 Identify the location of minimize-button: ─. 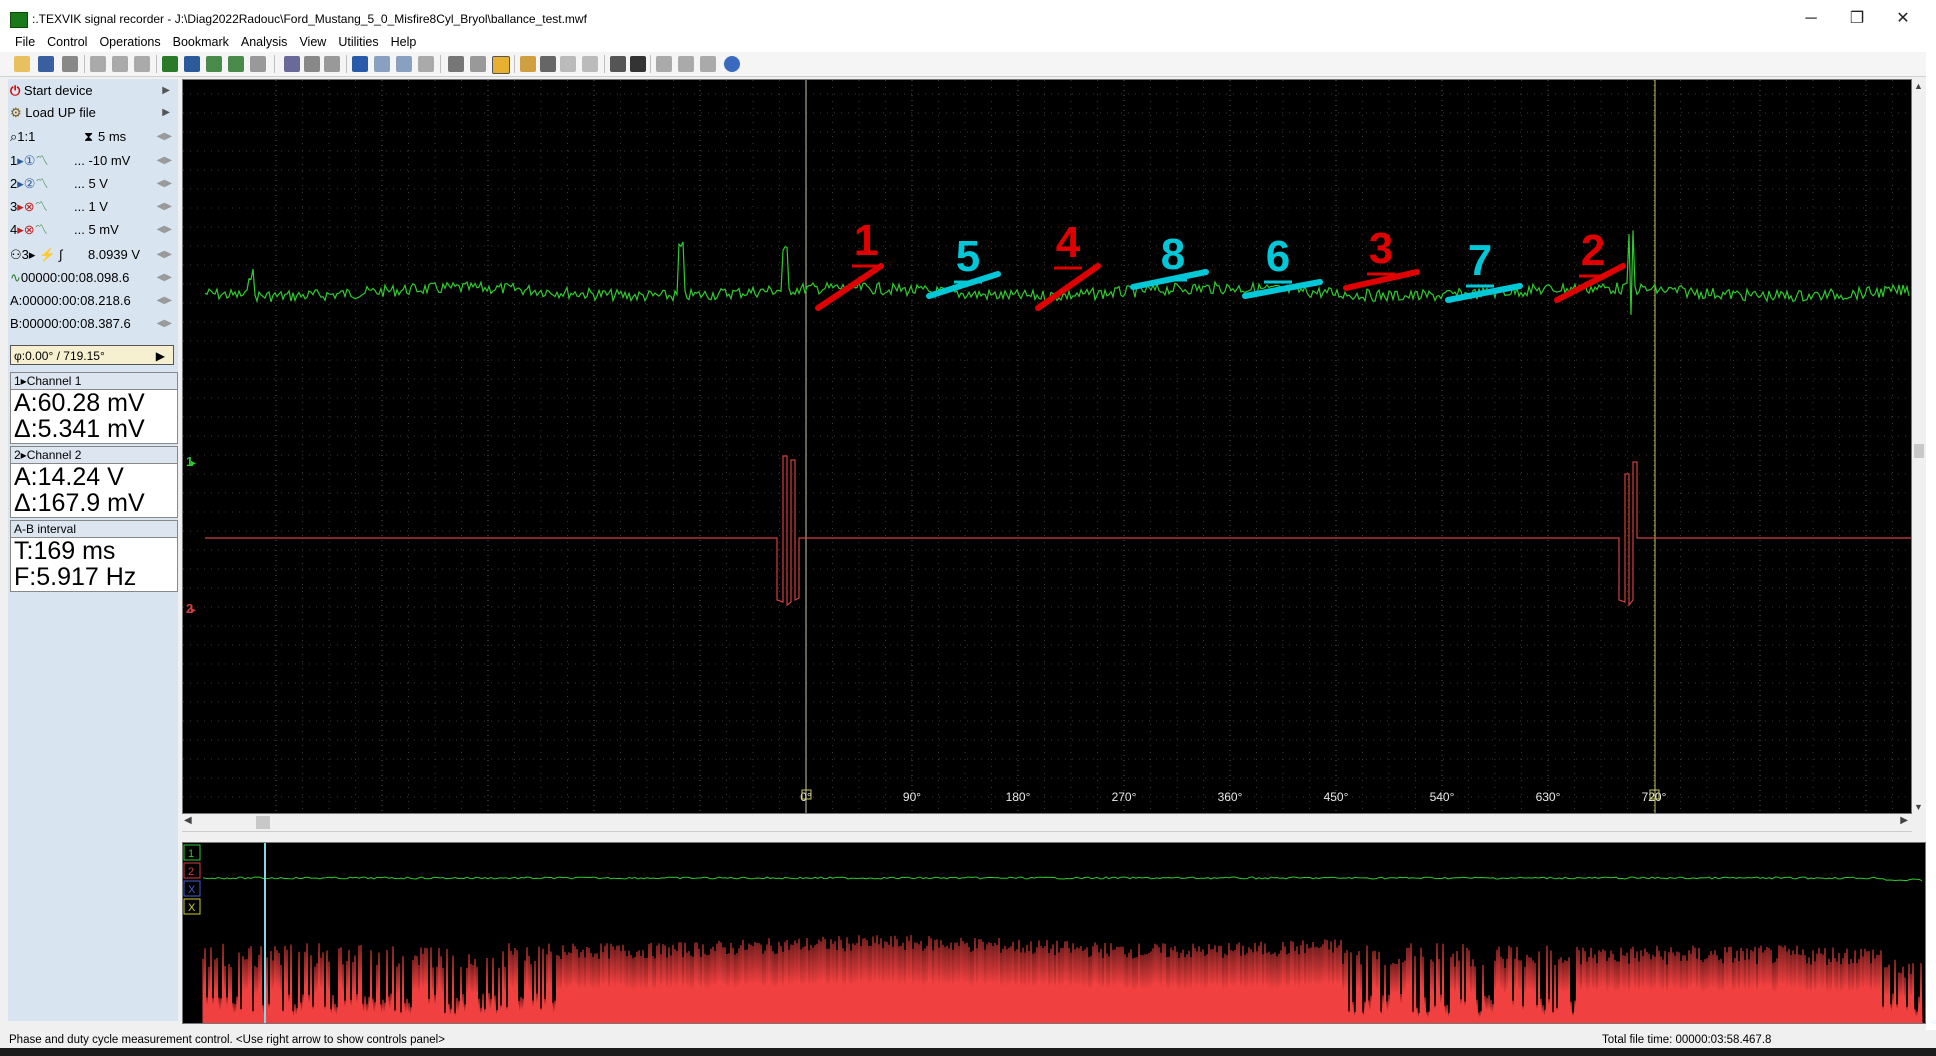
(1811, 19).